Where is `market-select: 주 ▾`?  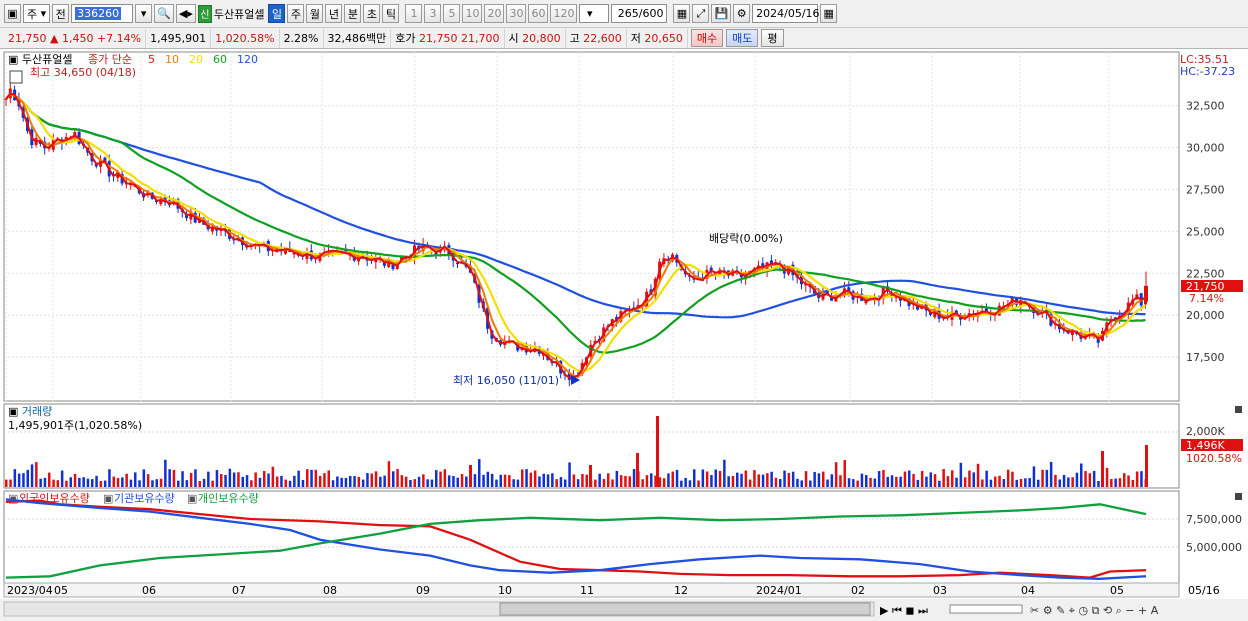
market-select: 주 ▾ is located at coordinates (37, 13).